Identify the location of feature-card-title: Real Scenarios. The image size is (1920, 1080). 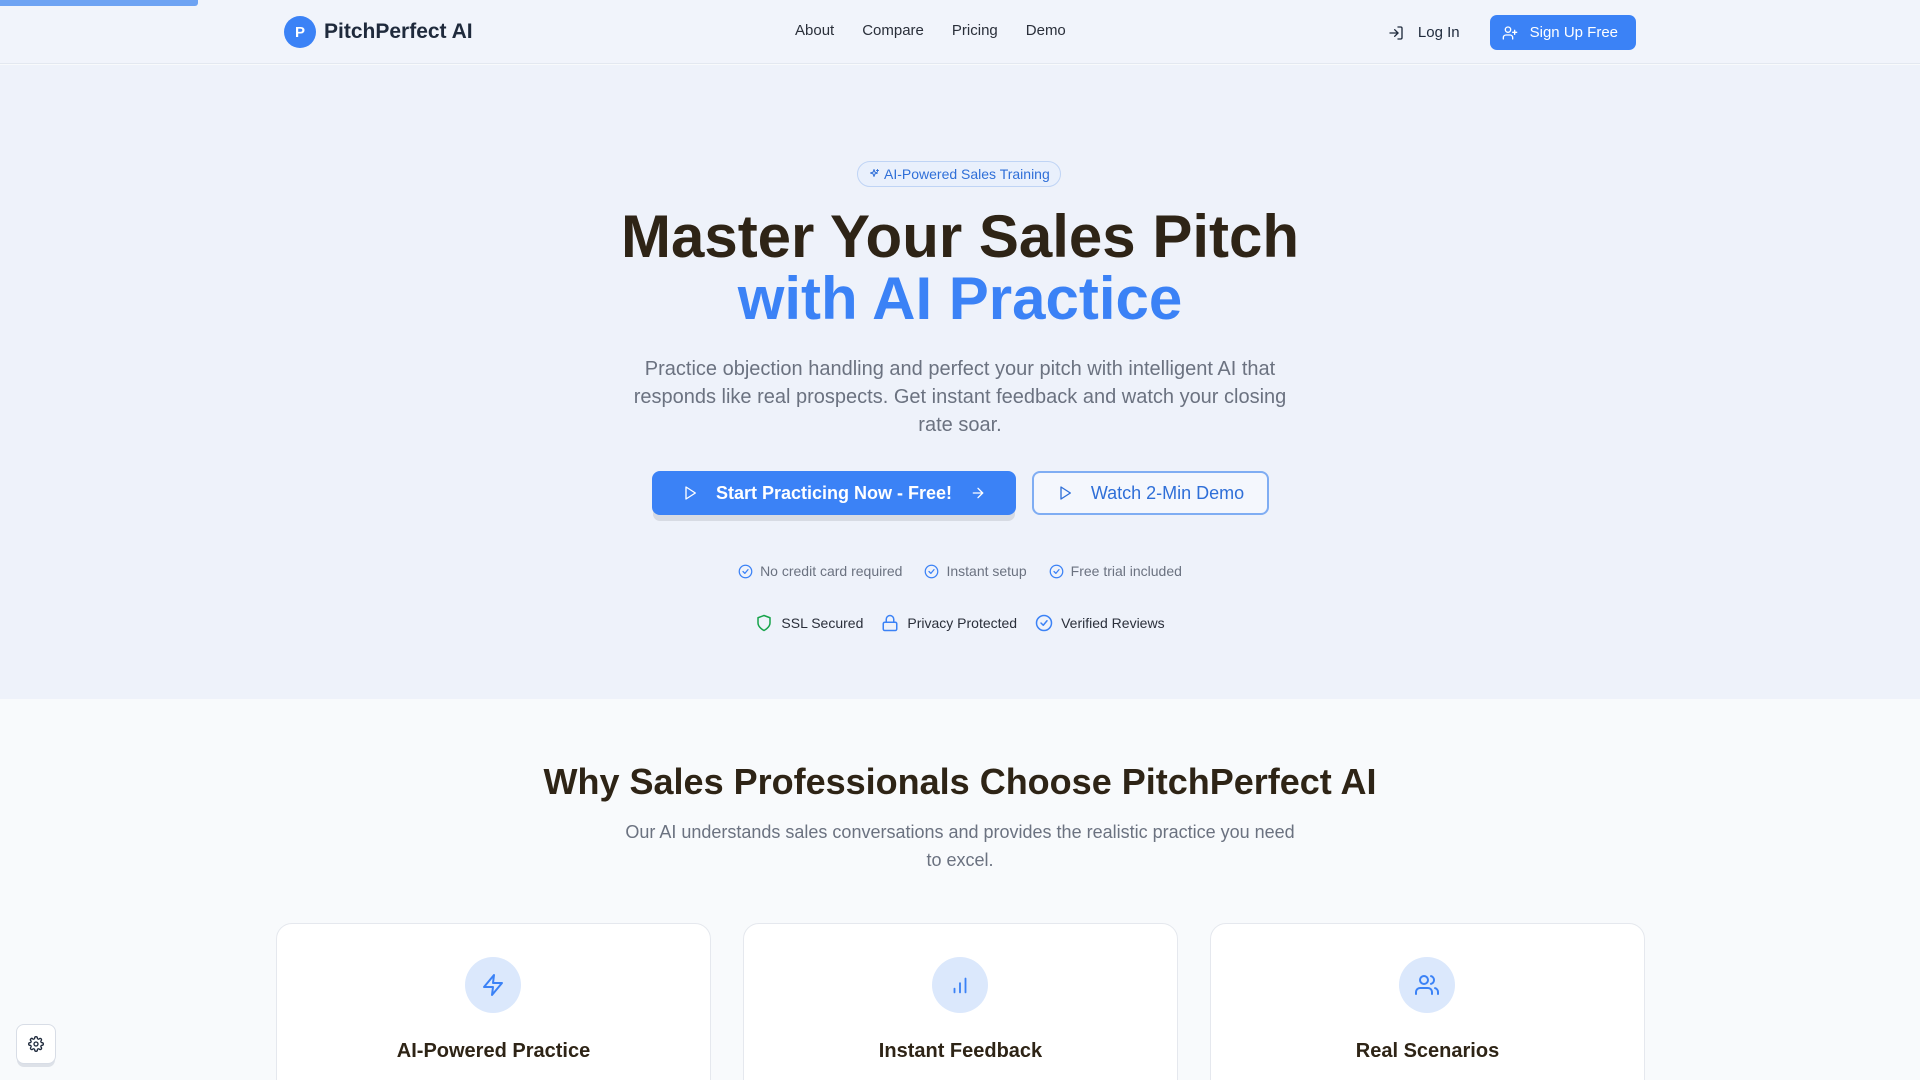
(1427, 1051).